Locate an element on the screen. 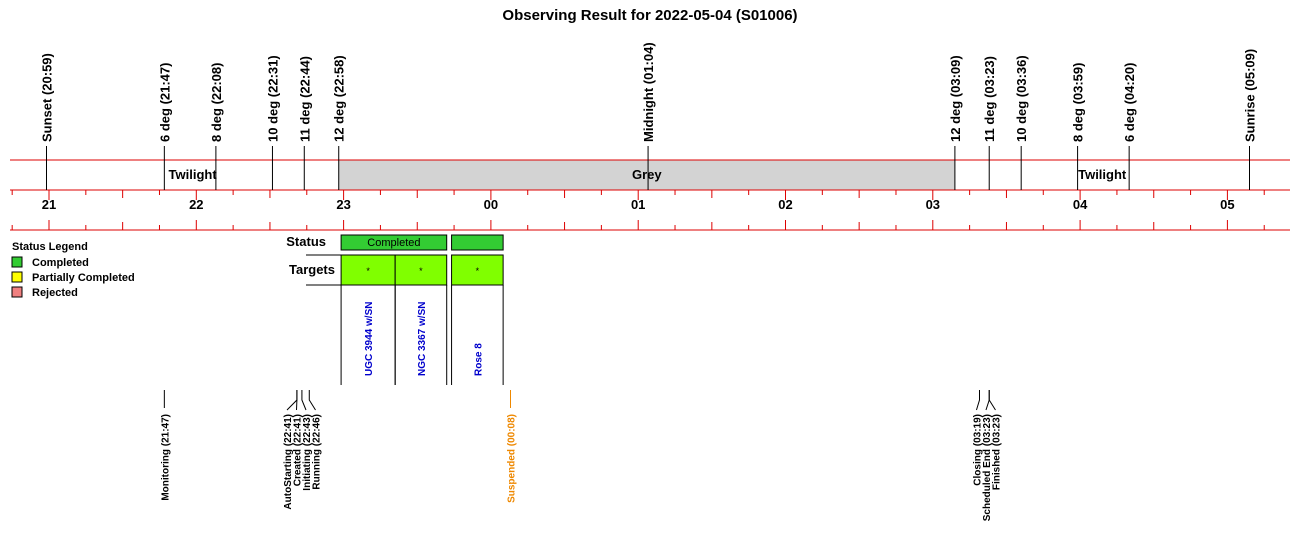 Image resolution: width=1300 pixels, height=560 pixels. sky-bands: Twilight Grey Twilight is located at coordinates (650, 175).